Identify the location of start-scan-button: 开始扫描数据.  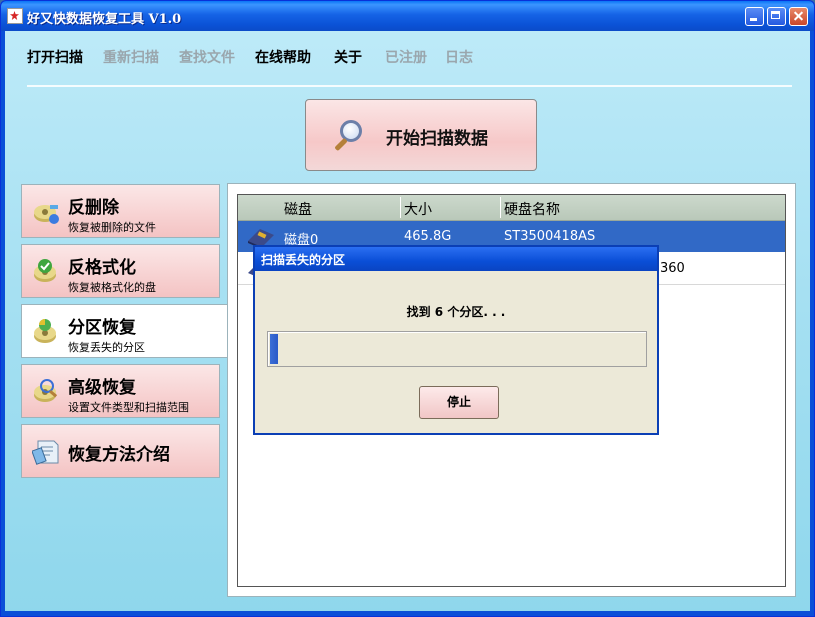
(421, 135).